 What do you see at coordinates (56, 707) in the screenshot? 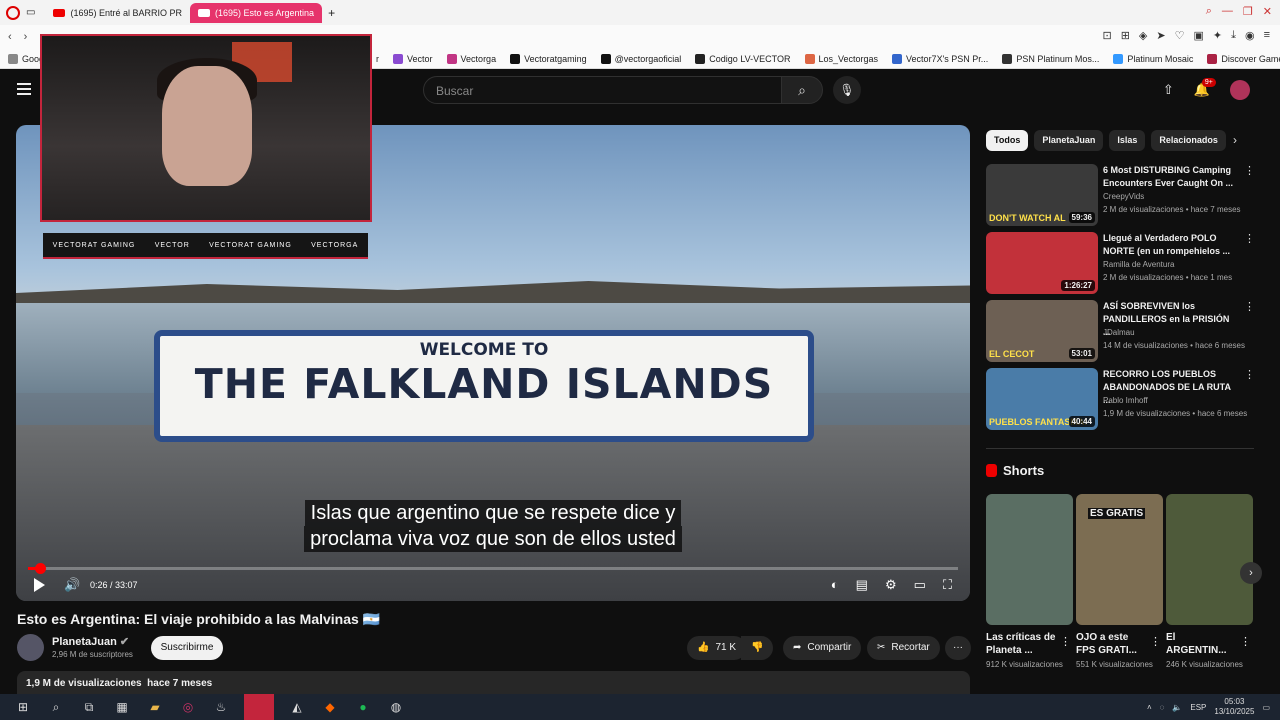
I see `search-icon: ⌕` at bounding box center [56, 707].